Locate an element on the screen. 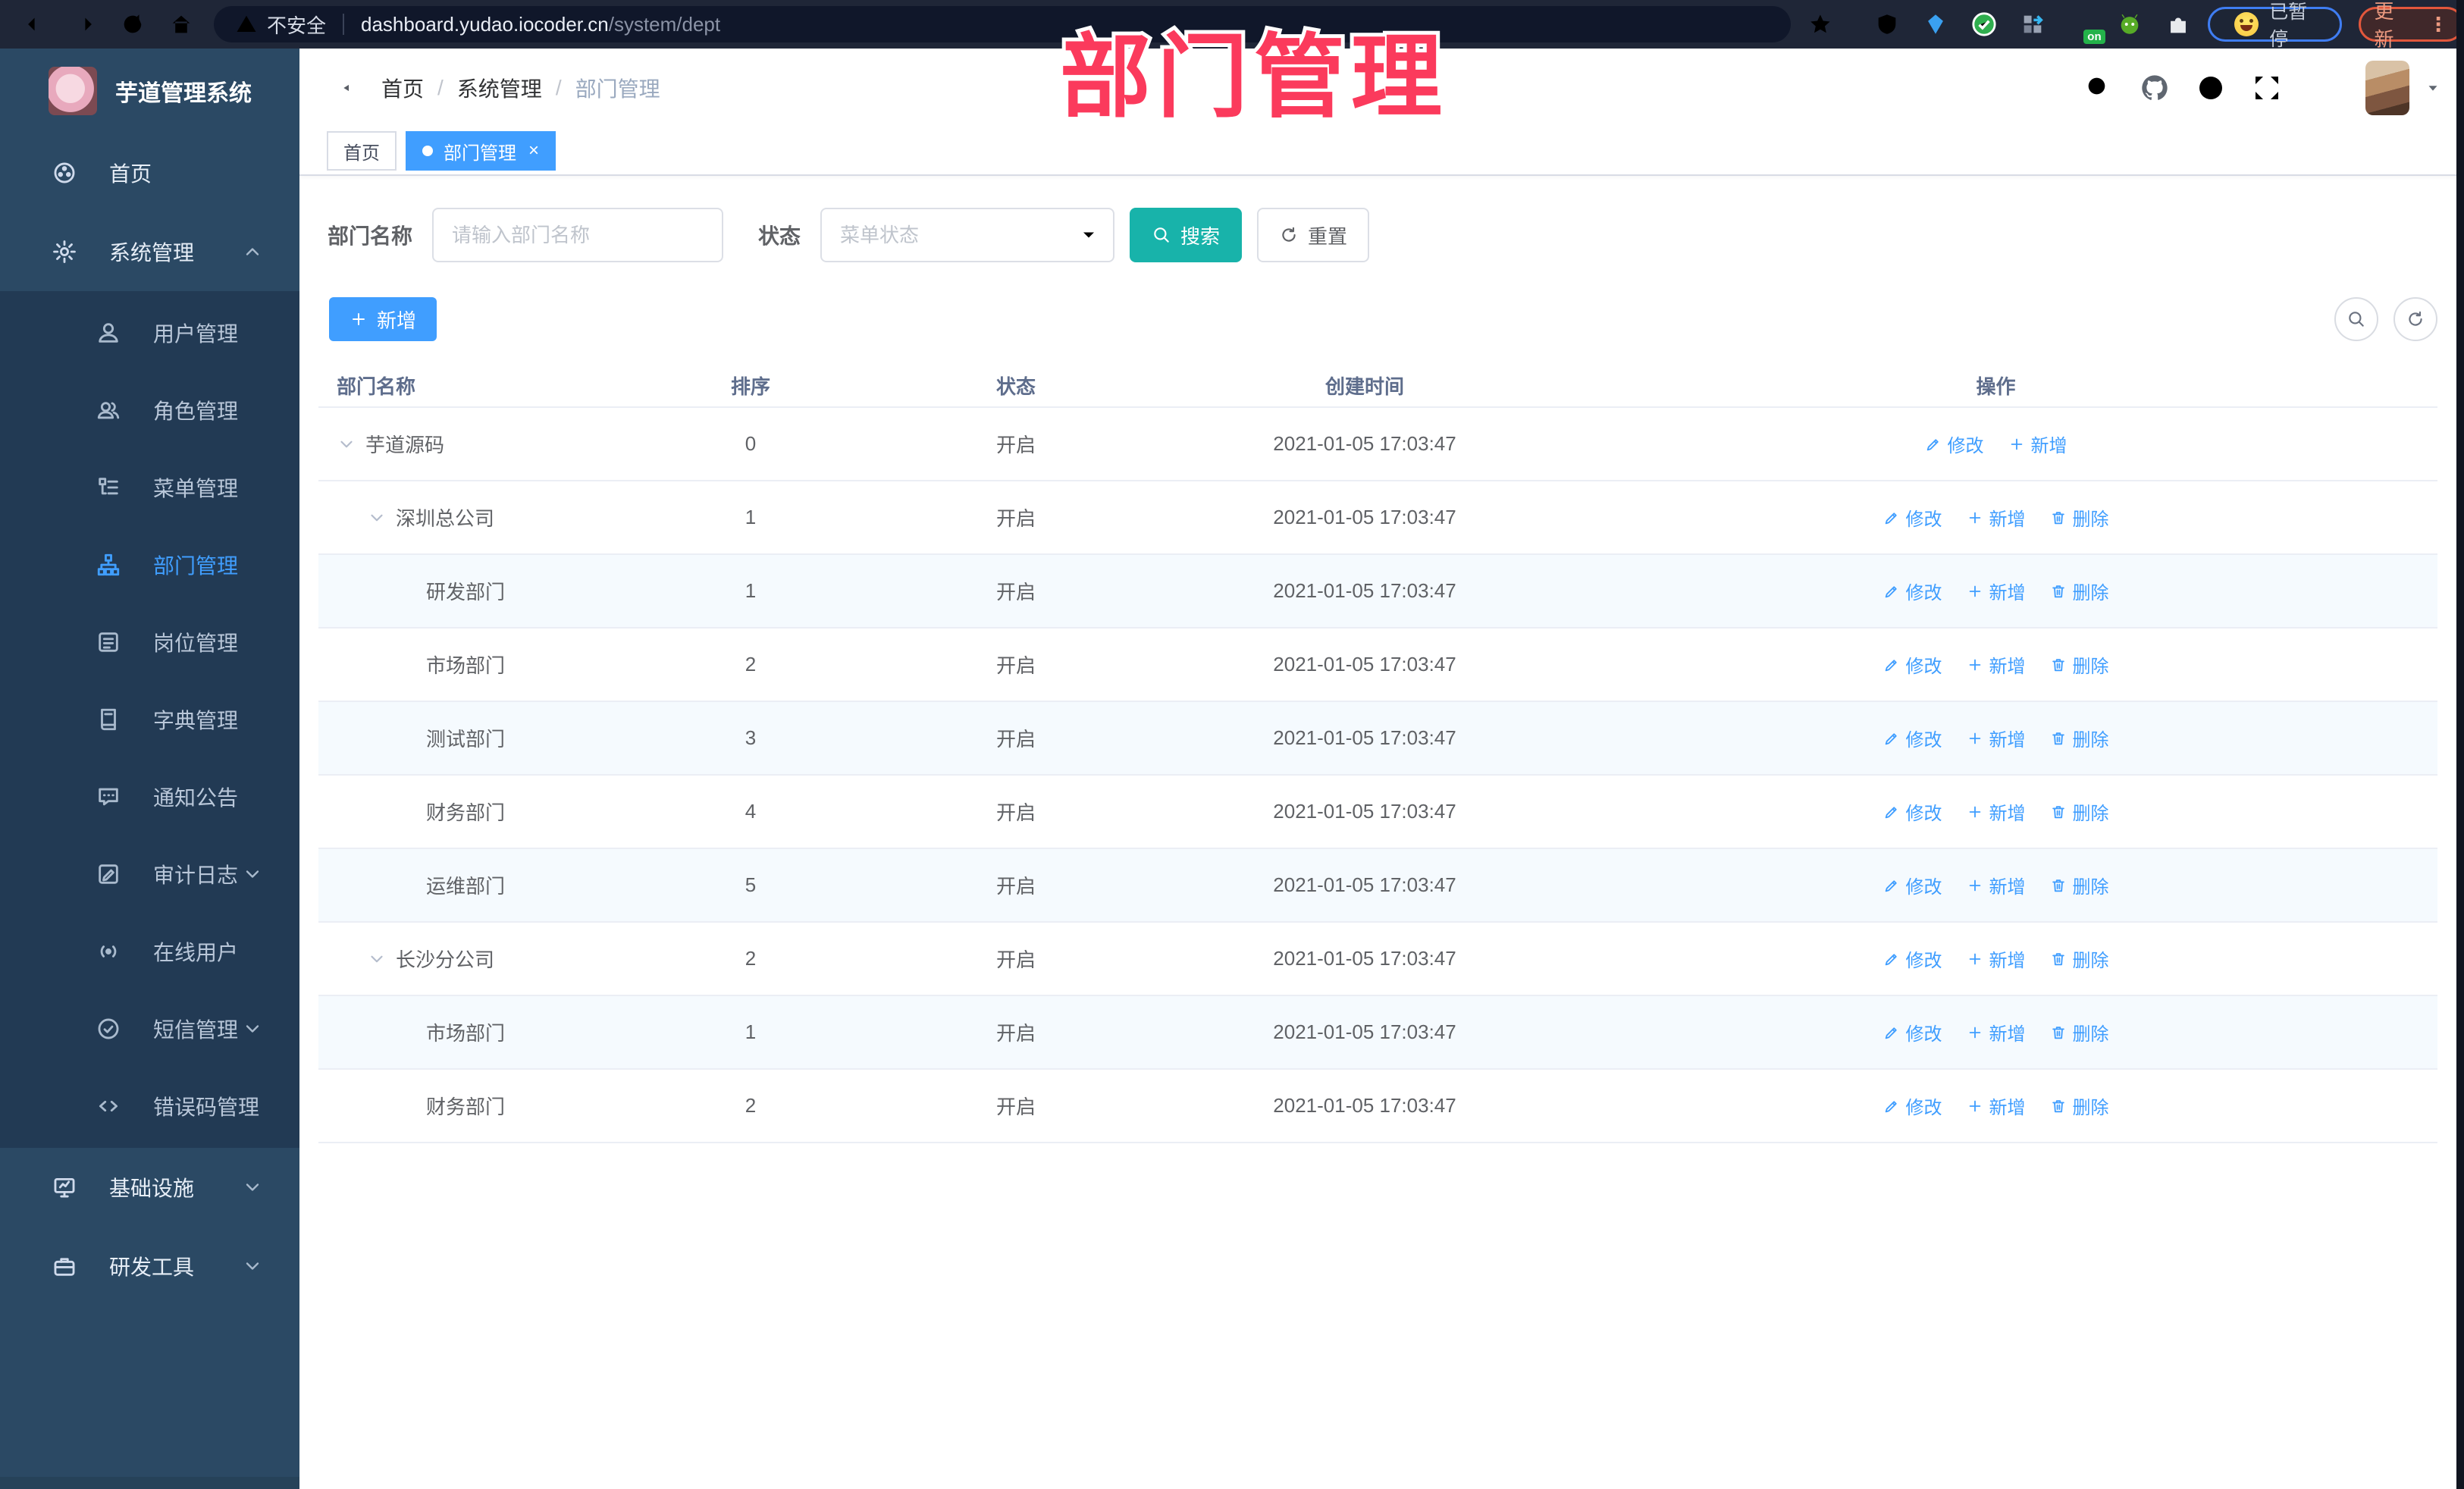 The image size is (2464, 1489). sidebar-item-system: 系统管理 is located at coordinates (150, 251).